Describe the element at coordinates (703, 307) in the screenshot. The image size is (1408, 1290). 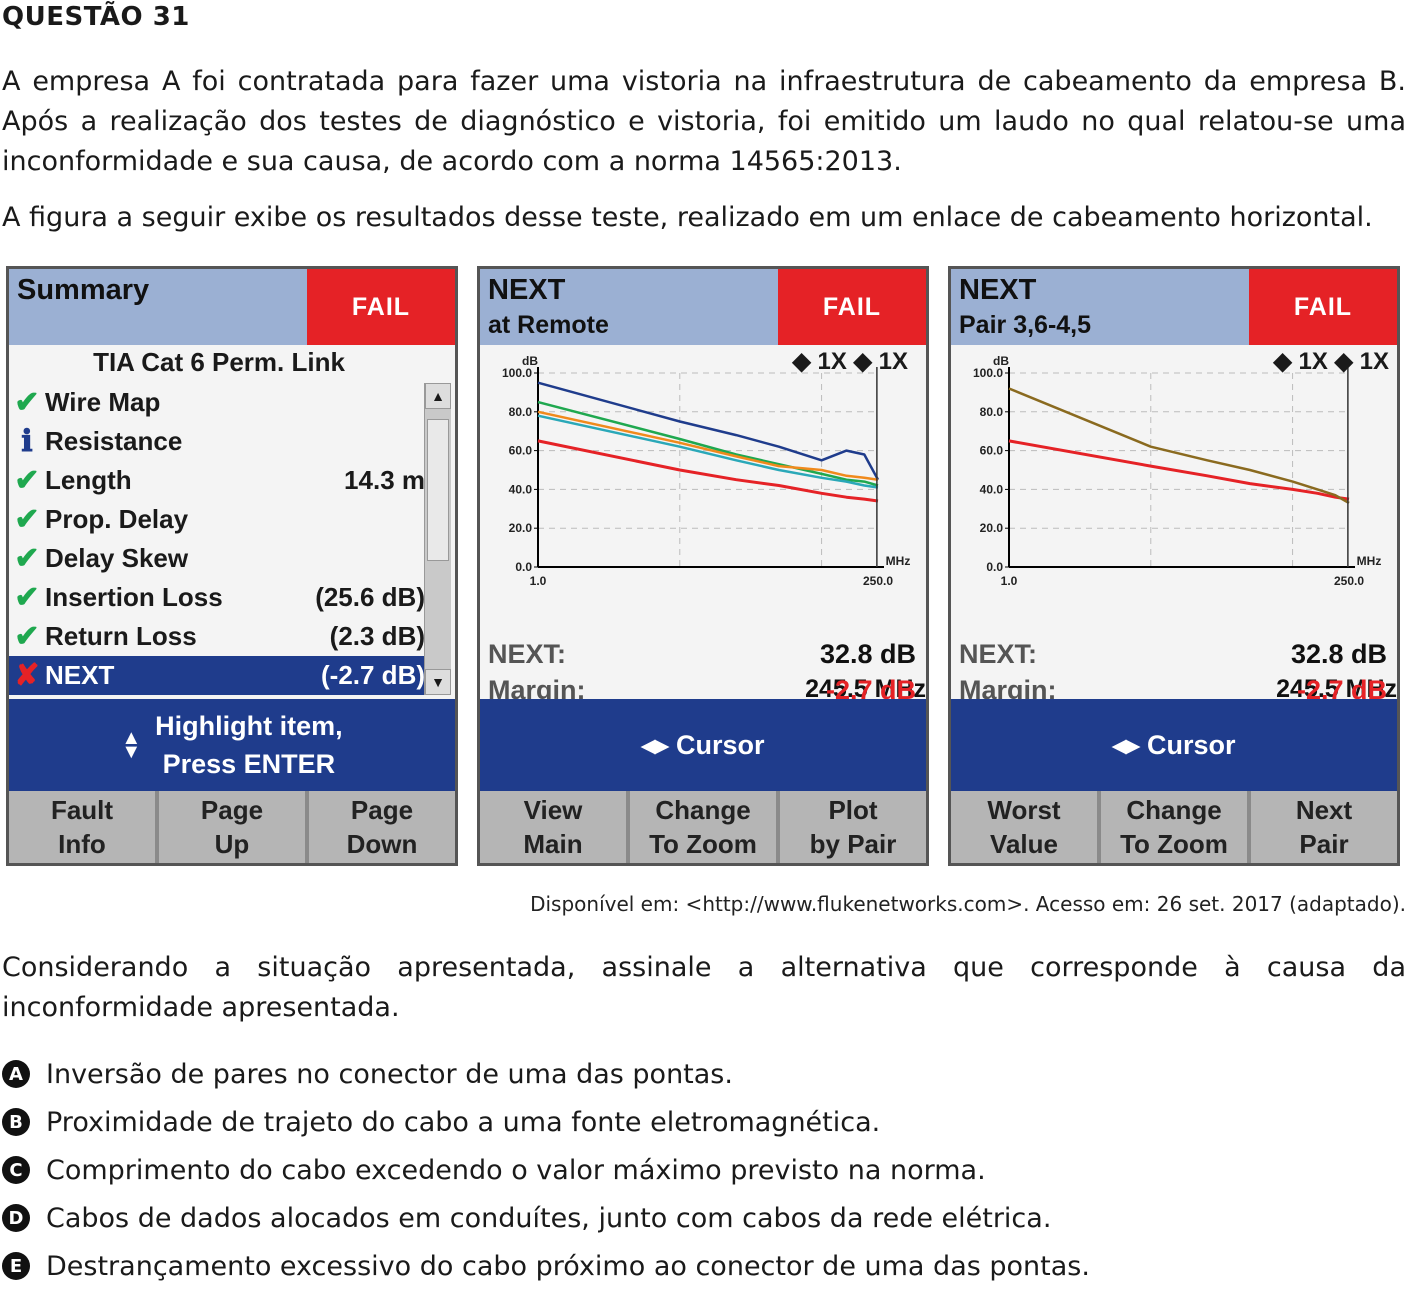
I see `screen-header: NEXT at Remote FAIL` at that location.